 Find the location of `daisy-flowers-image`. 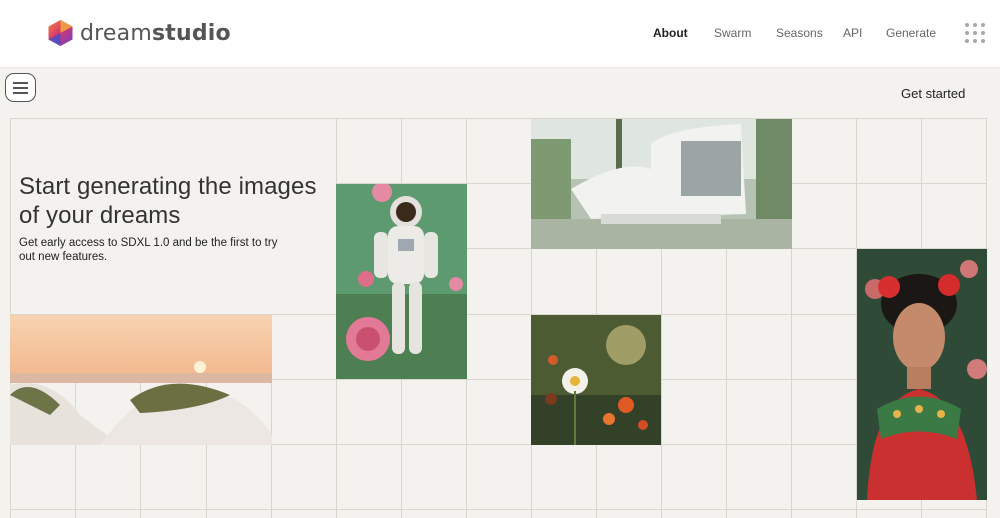

daisy-flowers-image is located at coordinates (596, 380).